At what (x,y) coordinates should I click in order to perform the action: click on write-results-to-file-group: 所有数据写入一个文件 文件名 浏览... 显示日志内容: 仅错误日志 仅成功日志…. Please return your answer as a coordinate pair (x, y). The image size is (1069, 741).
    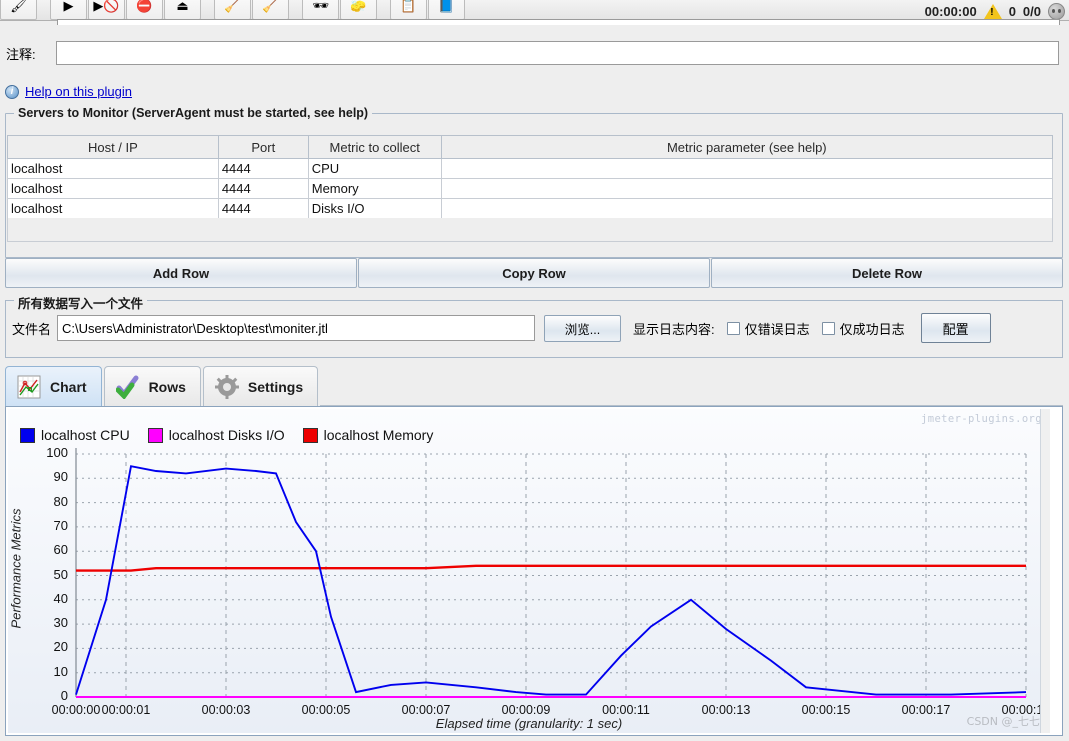
    Looking at the image, I should click on (534, 325).